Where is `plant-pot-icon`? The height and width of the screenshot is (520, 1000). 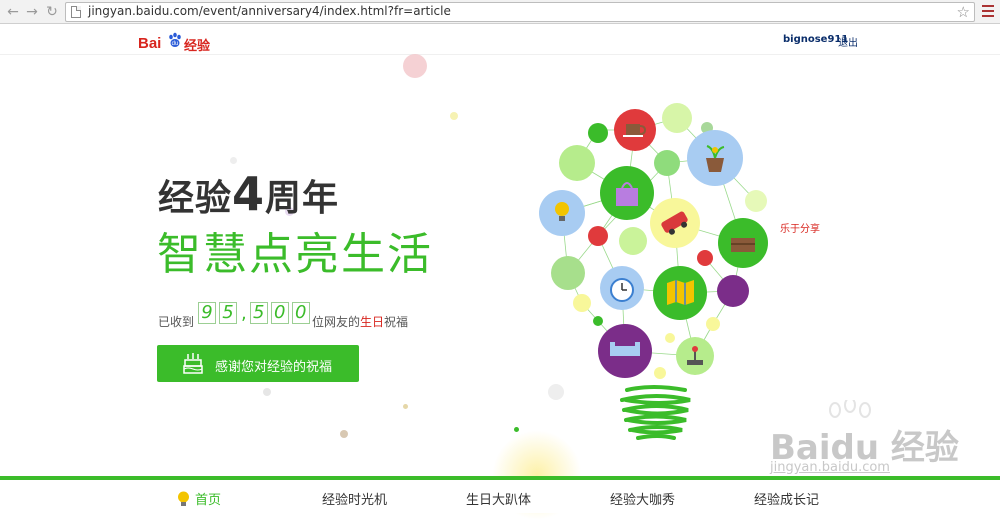 plant-pot-icon is located at coordinates (715, 158).